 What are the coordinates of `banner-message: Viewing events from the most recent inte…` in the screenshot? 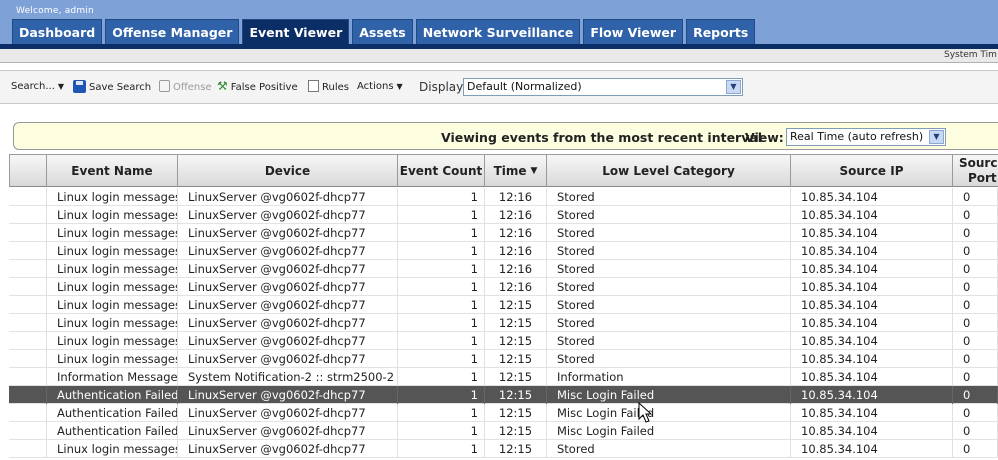 It's located at (602, 137).